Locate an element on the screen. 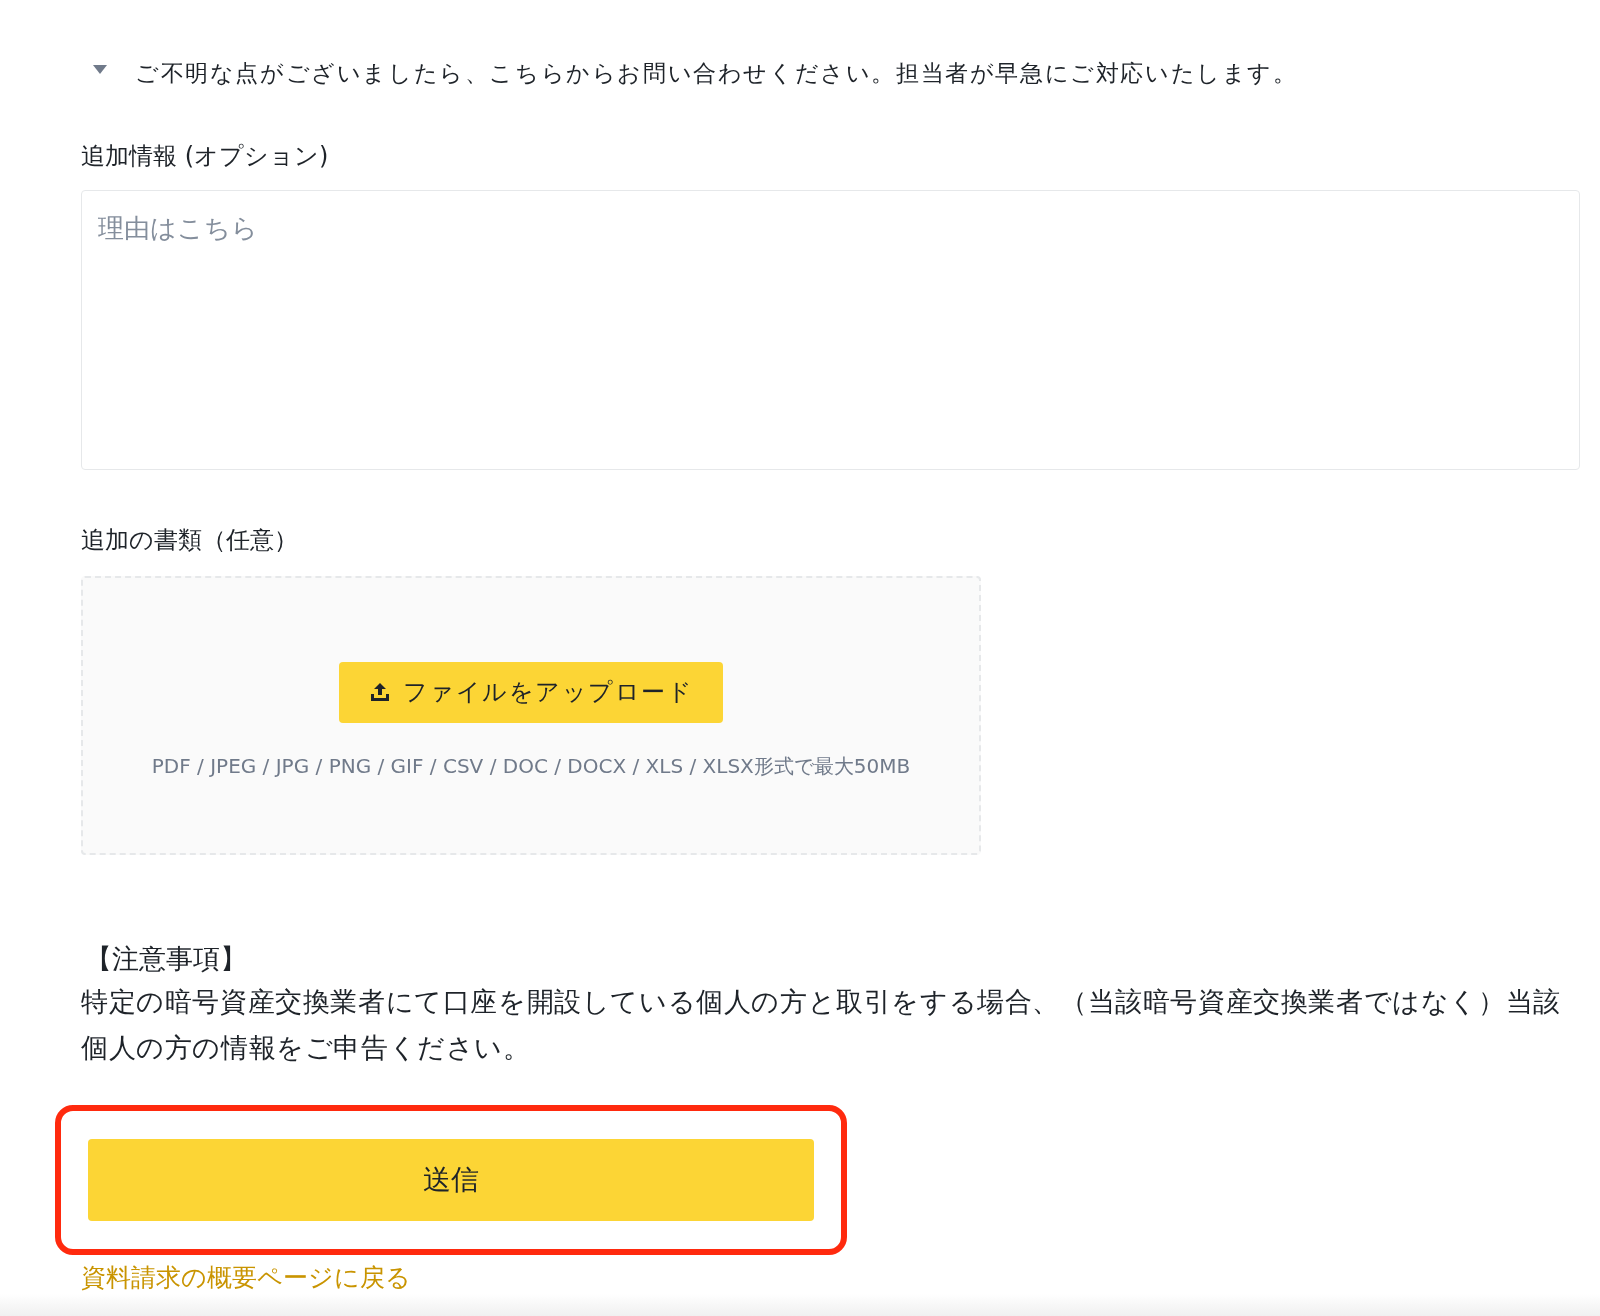 Image resolution: width=1600 pixels, height=1316 pixels. caret-icon is located at coordinates (100, 70).